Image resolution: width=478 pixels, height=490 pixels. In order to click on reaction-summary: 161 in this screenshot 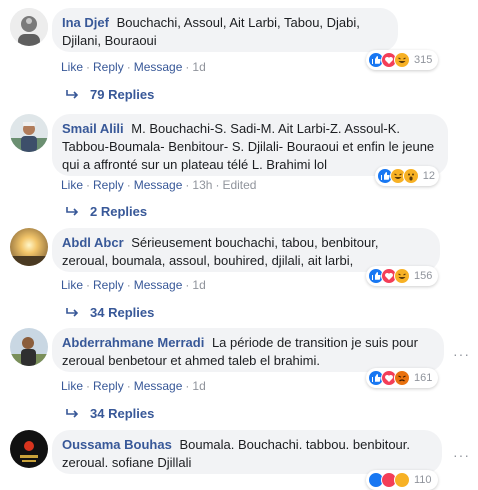, I will do `click(402, 378)`.